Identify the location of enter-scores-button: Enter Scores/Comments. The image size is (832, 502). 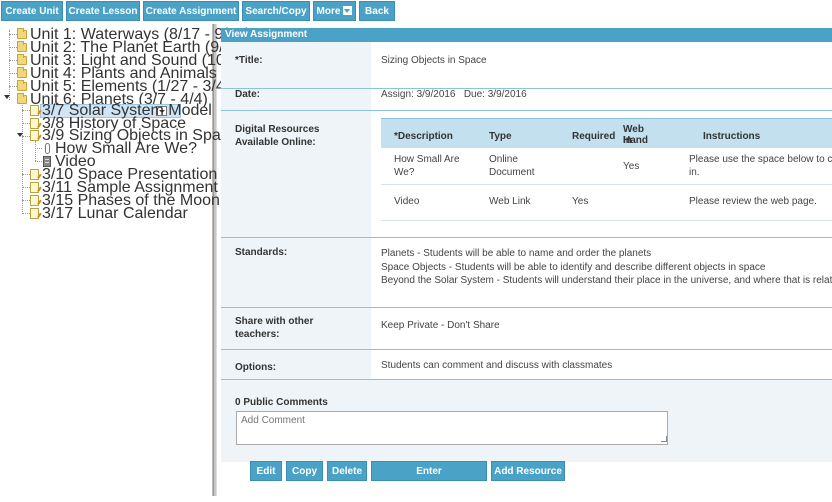
(429, 479).